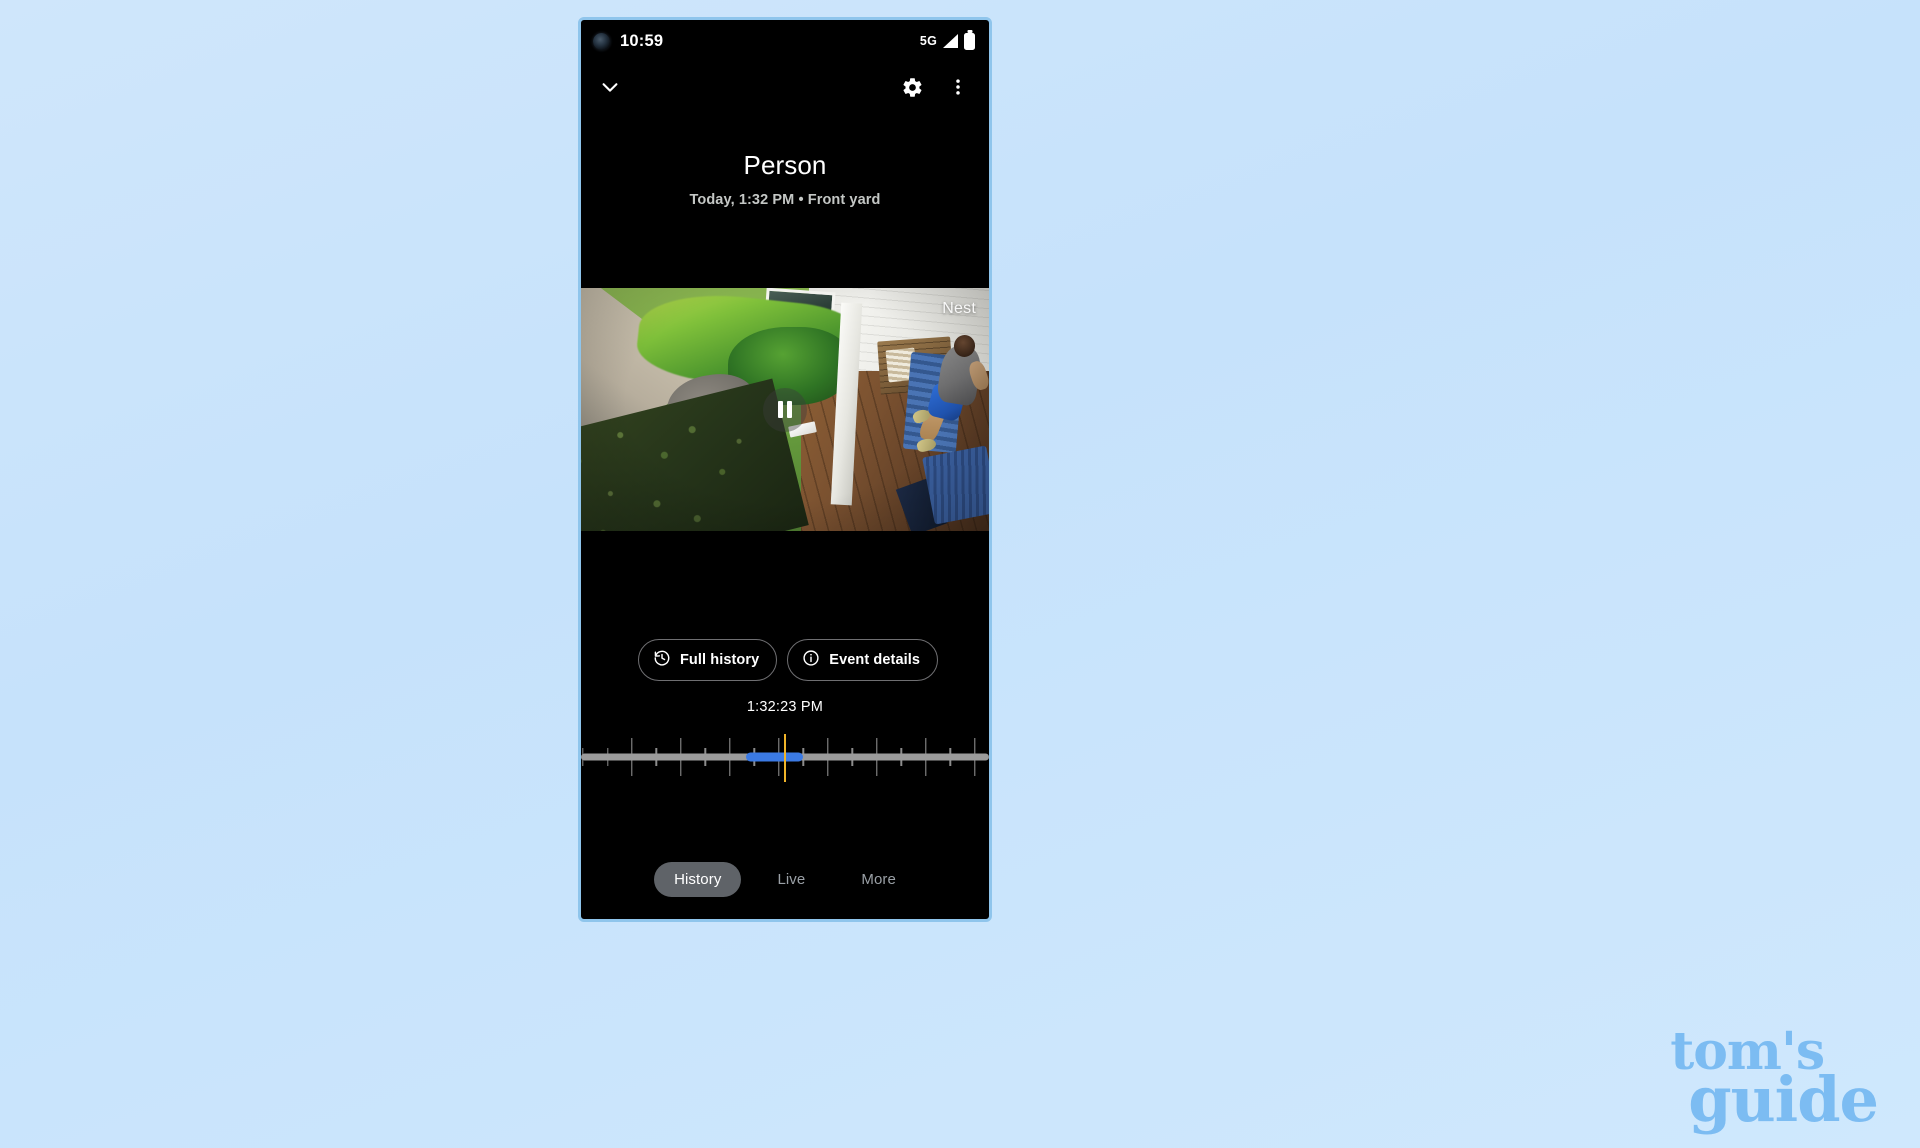 This screenshot has height=1148, width=1920. I want to click on pause-icon, so click(785, 409).